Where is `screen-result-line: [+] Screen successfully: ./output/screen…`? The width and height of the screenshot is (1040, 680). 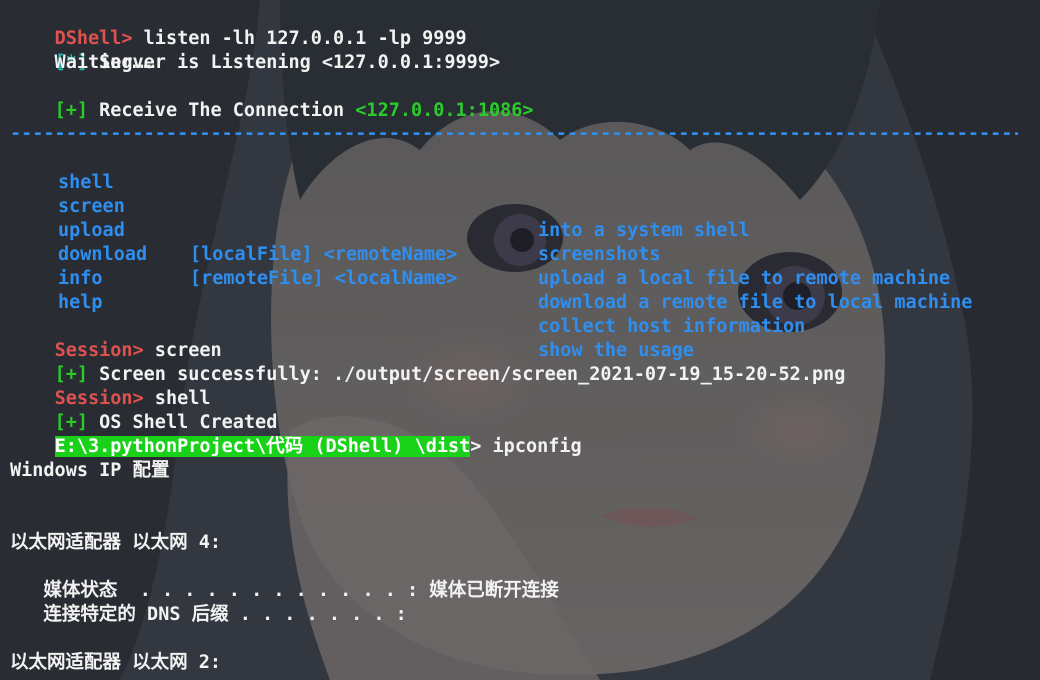
screen-result-line: [+] Screen successfully: ./output/screen… is located at coordinates (428, 362).